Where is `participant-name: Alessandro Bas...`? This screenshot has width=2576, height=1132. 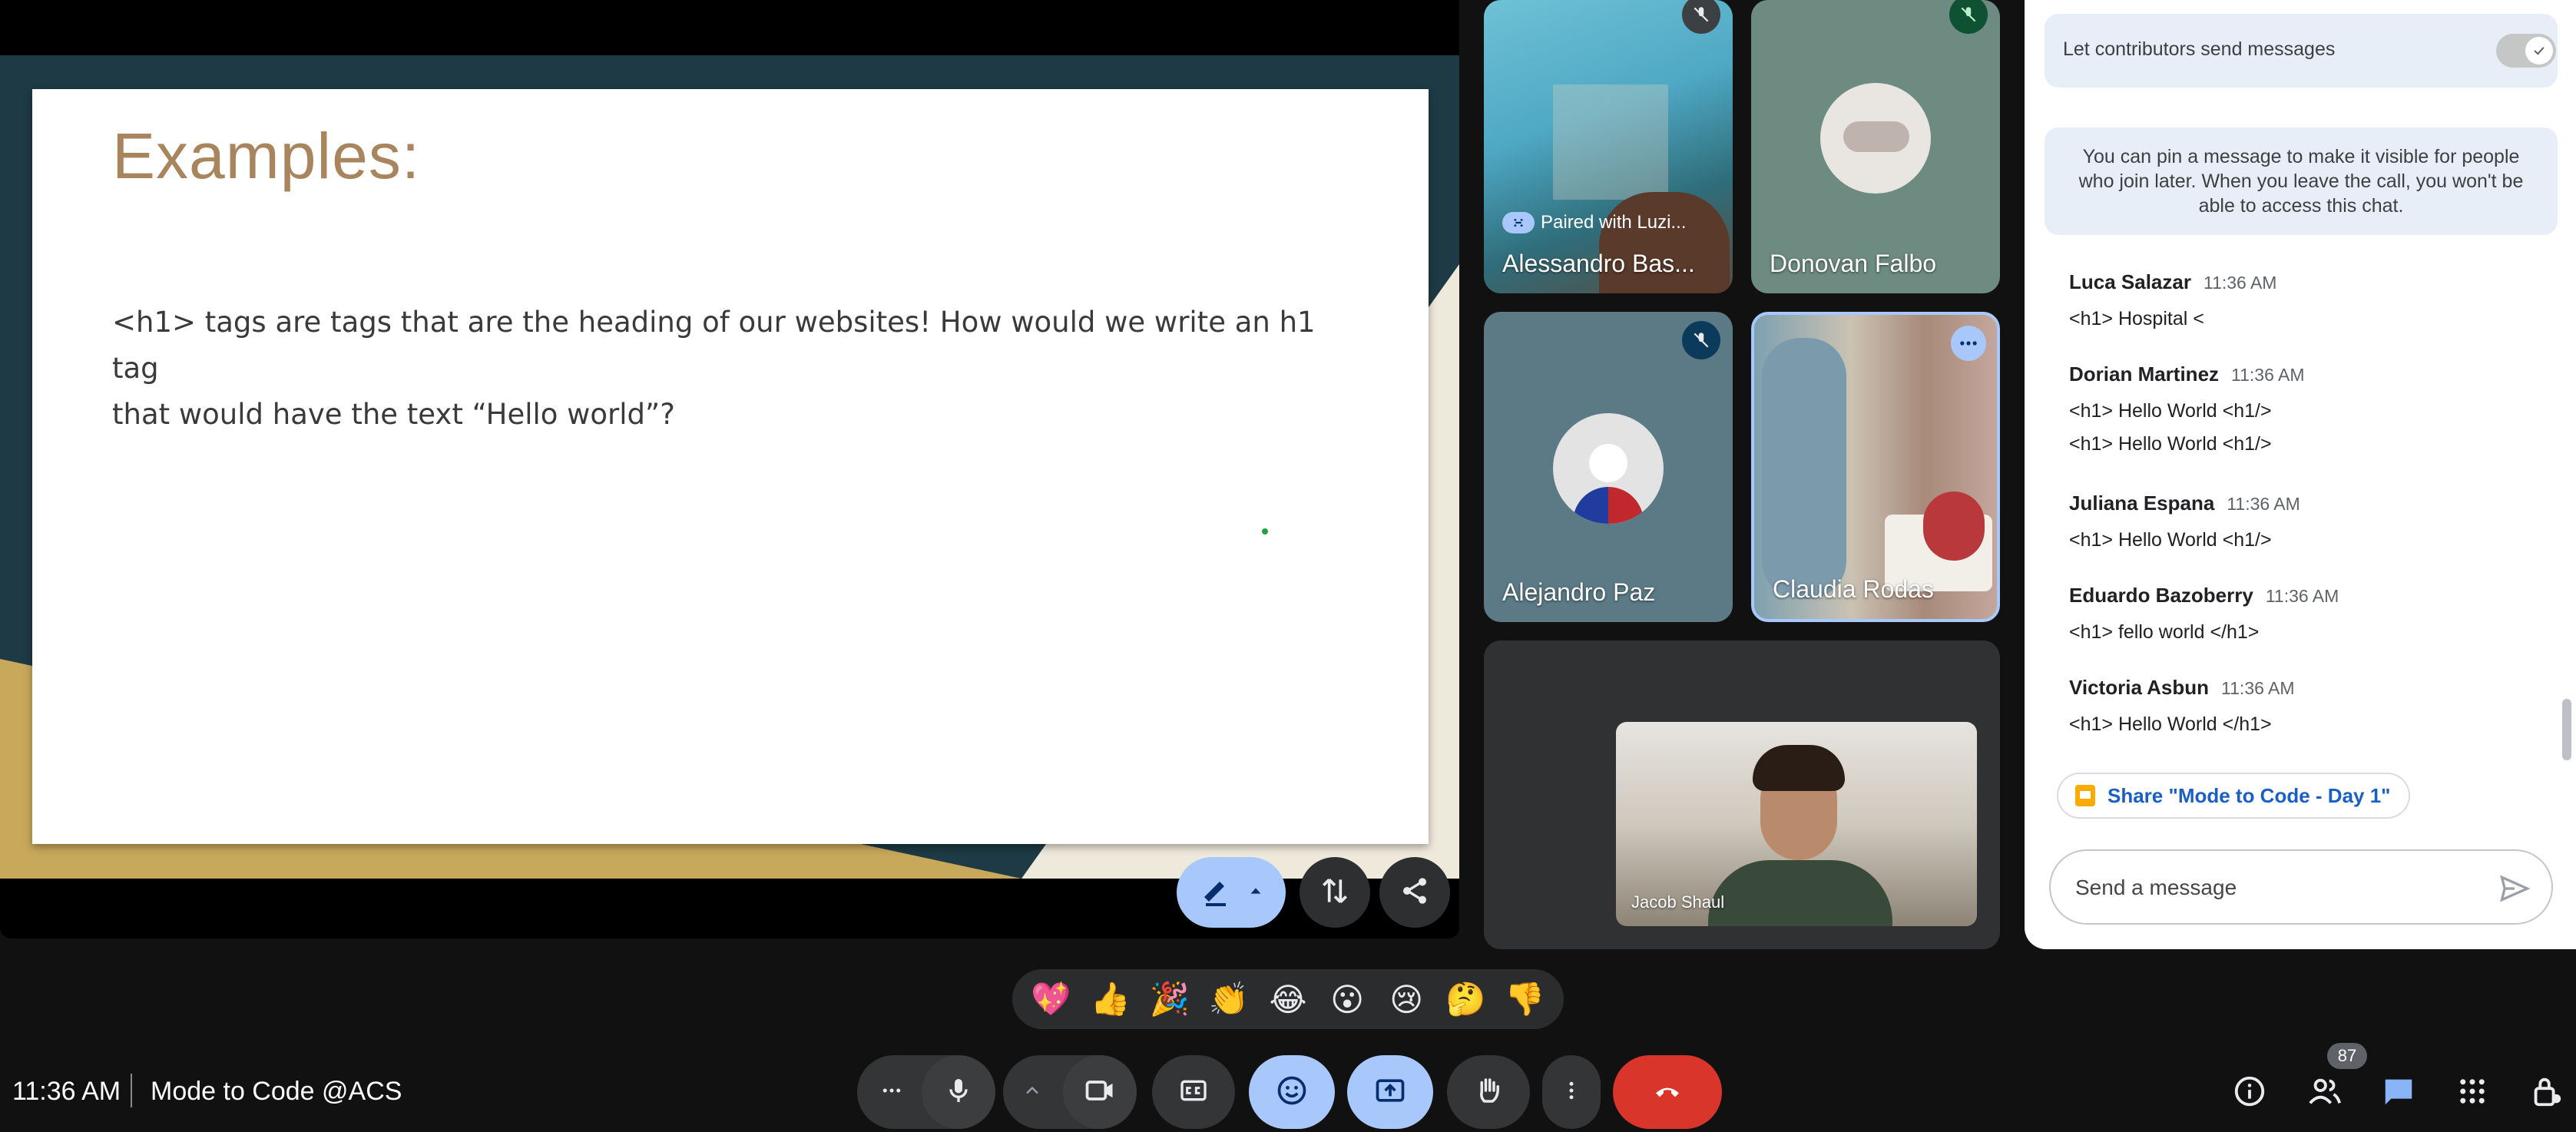 participant-name: Alessandro Bas... is located at coordinates (1598, 263).